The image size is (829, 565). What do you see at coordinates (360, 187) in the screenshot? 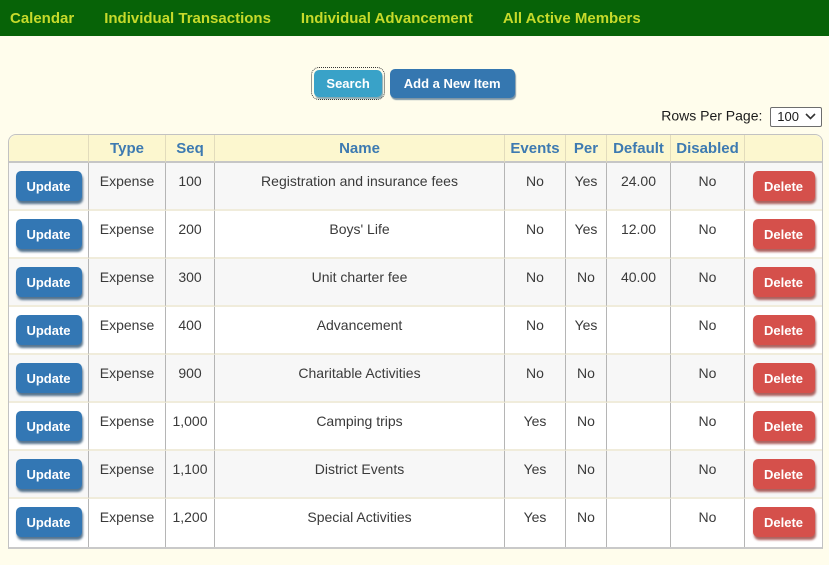
I see `cell-name: Registration and insurance fees` at bounding box center [360, 187].